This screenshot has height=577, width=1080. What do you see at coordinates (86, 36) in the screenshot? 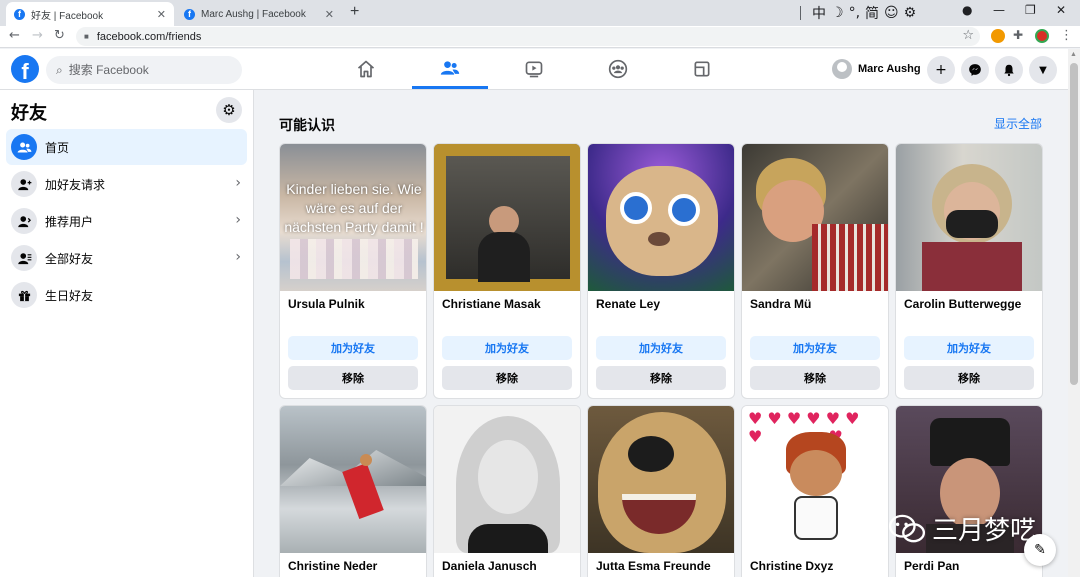
I see `lock-icon: ■` at bounding box center [86, 36].